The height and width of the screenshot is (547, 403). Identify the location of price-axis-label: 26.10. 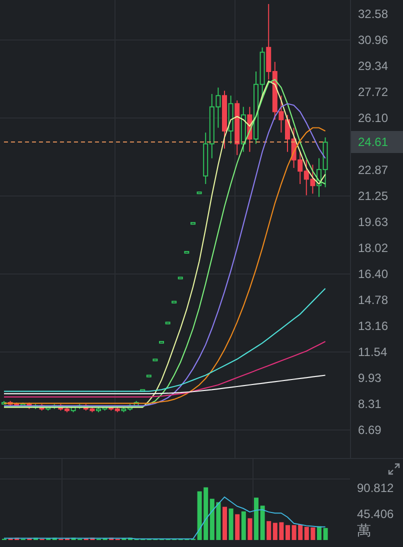
(373, 119).